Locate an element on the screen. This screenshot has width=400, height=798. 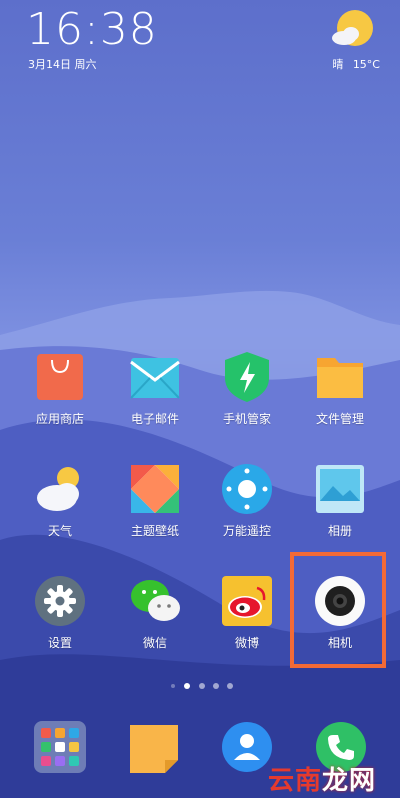
folder-icon is located at coordinates (340, 377).